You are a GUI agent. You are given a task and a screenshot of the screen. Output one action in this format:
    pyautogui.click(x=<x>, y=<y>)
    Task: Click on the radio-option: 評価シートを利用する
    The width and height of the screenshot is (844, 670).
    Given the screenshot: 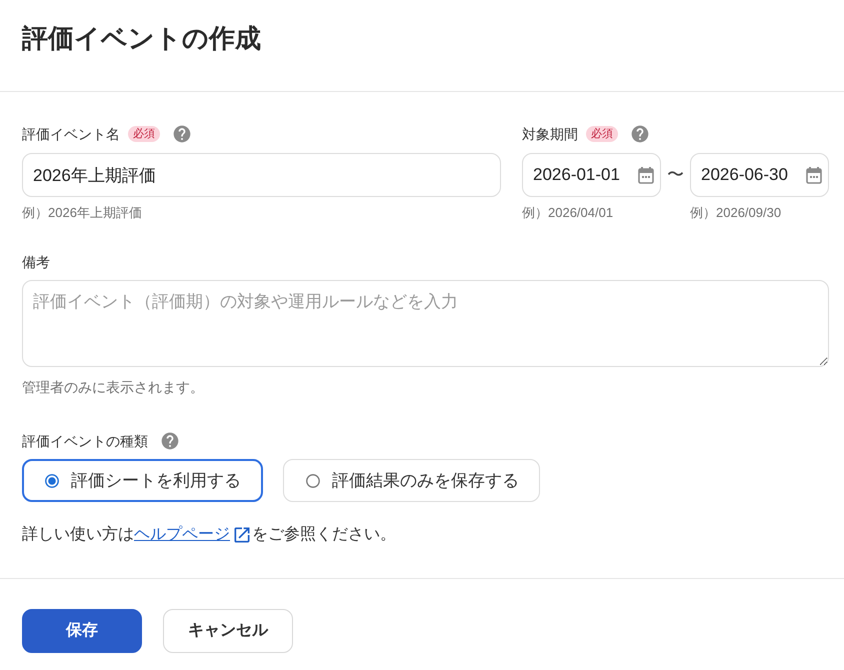 What is the action you would take?
    pyautogui.click(x=142, y=480)
    